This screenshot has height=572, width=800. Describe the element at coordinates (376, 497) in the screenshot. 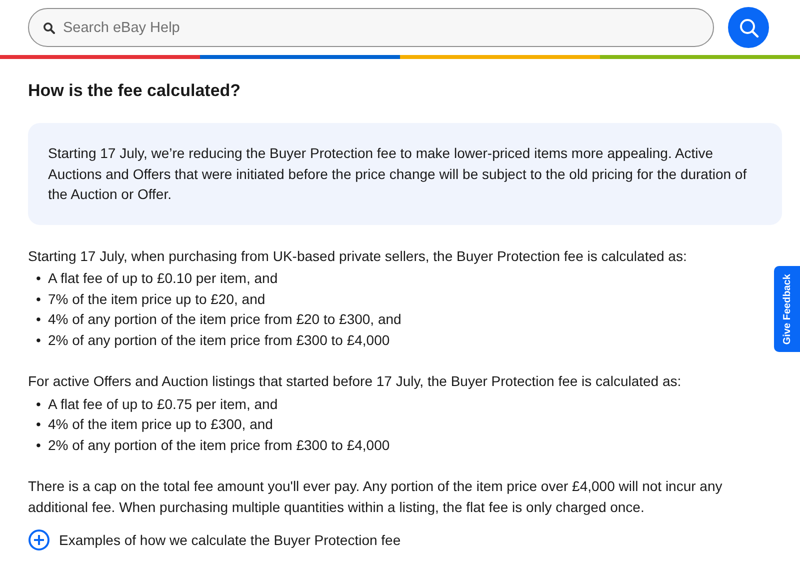

I see `paragraph: There is a cap on the total fee amount you'll ever pay. Any portion of the item price over £4,000 will not incur any additional fee. When purchasing multiple quantities within a listing, the flat fee is only charged once.` at that location.